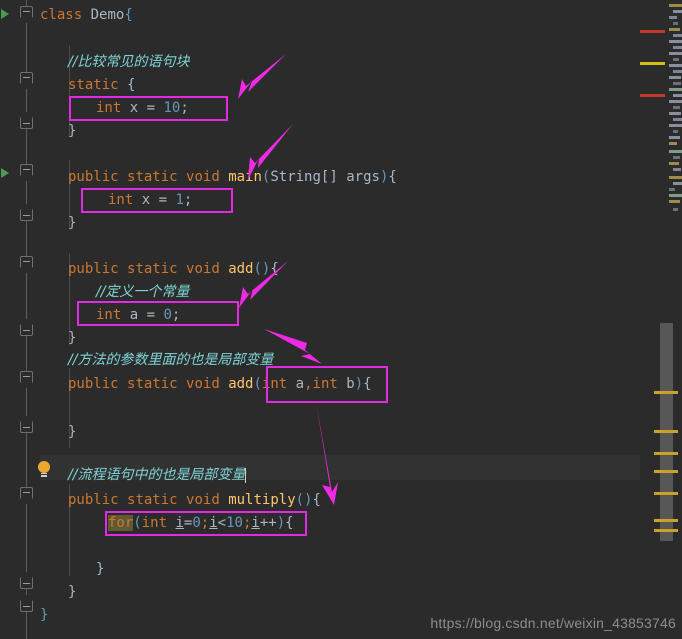 This screenshot has height=639, width=682. Describe the element at coordinates (129, 62) in the screenshot. I see `comment-text-1: //比较常见的语句块` at that location.